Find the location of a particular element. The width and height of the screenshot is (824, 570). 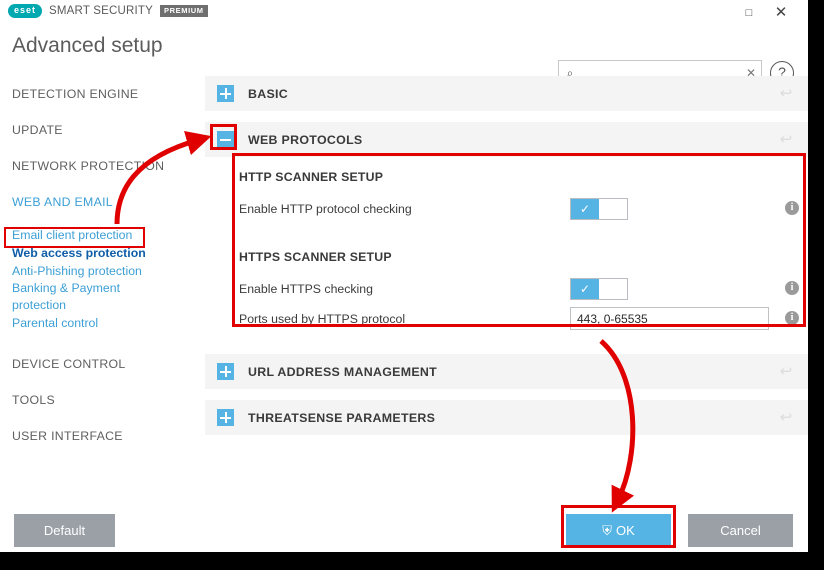

sidebar-item-banking-payment-protection: Banking & Payment protection is located at coordinates (60, 297).